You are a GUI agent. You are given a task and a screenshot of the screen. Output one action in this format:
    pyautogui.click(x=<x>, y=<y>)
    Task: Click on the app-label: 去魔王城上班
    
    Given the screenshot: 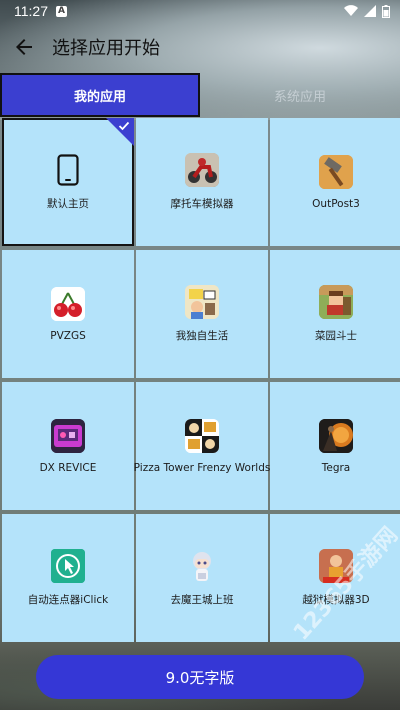 What is the action you would take?
    pyautogui.click(x=202, y=600)
    